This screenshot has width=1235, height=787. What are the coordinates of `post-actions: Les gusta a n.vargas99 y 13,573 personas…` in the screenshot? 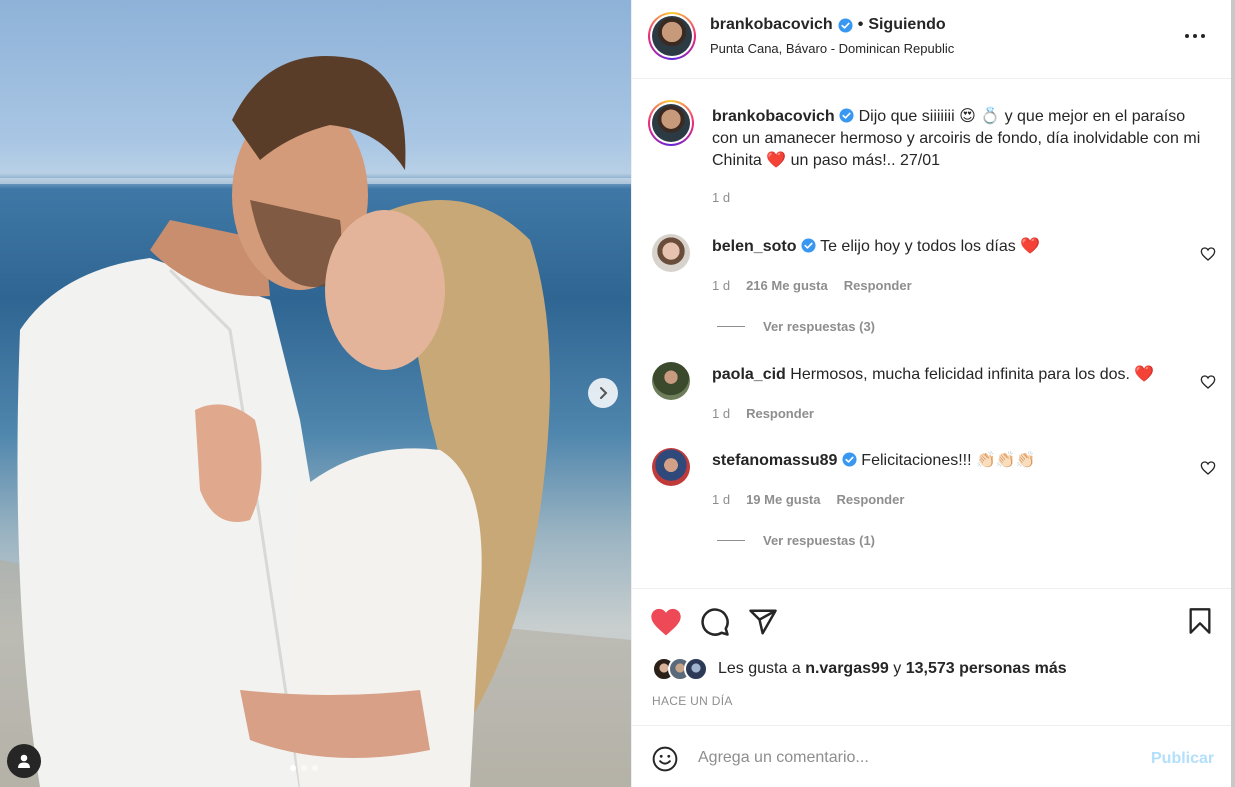 It's located at (932, 656).